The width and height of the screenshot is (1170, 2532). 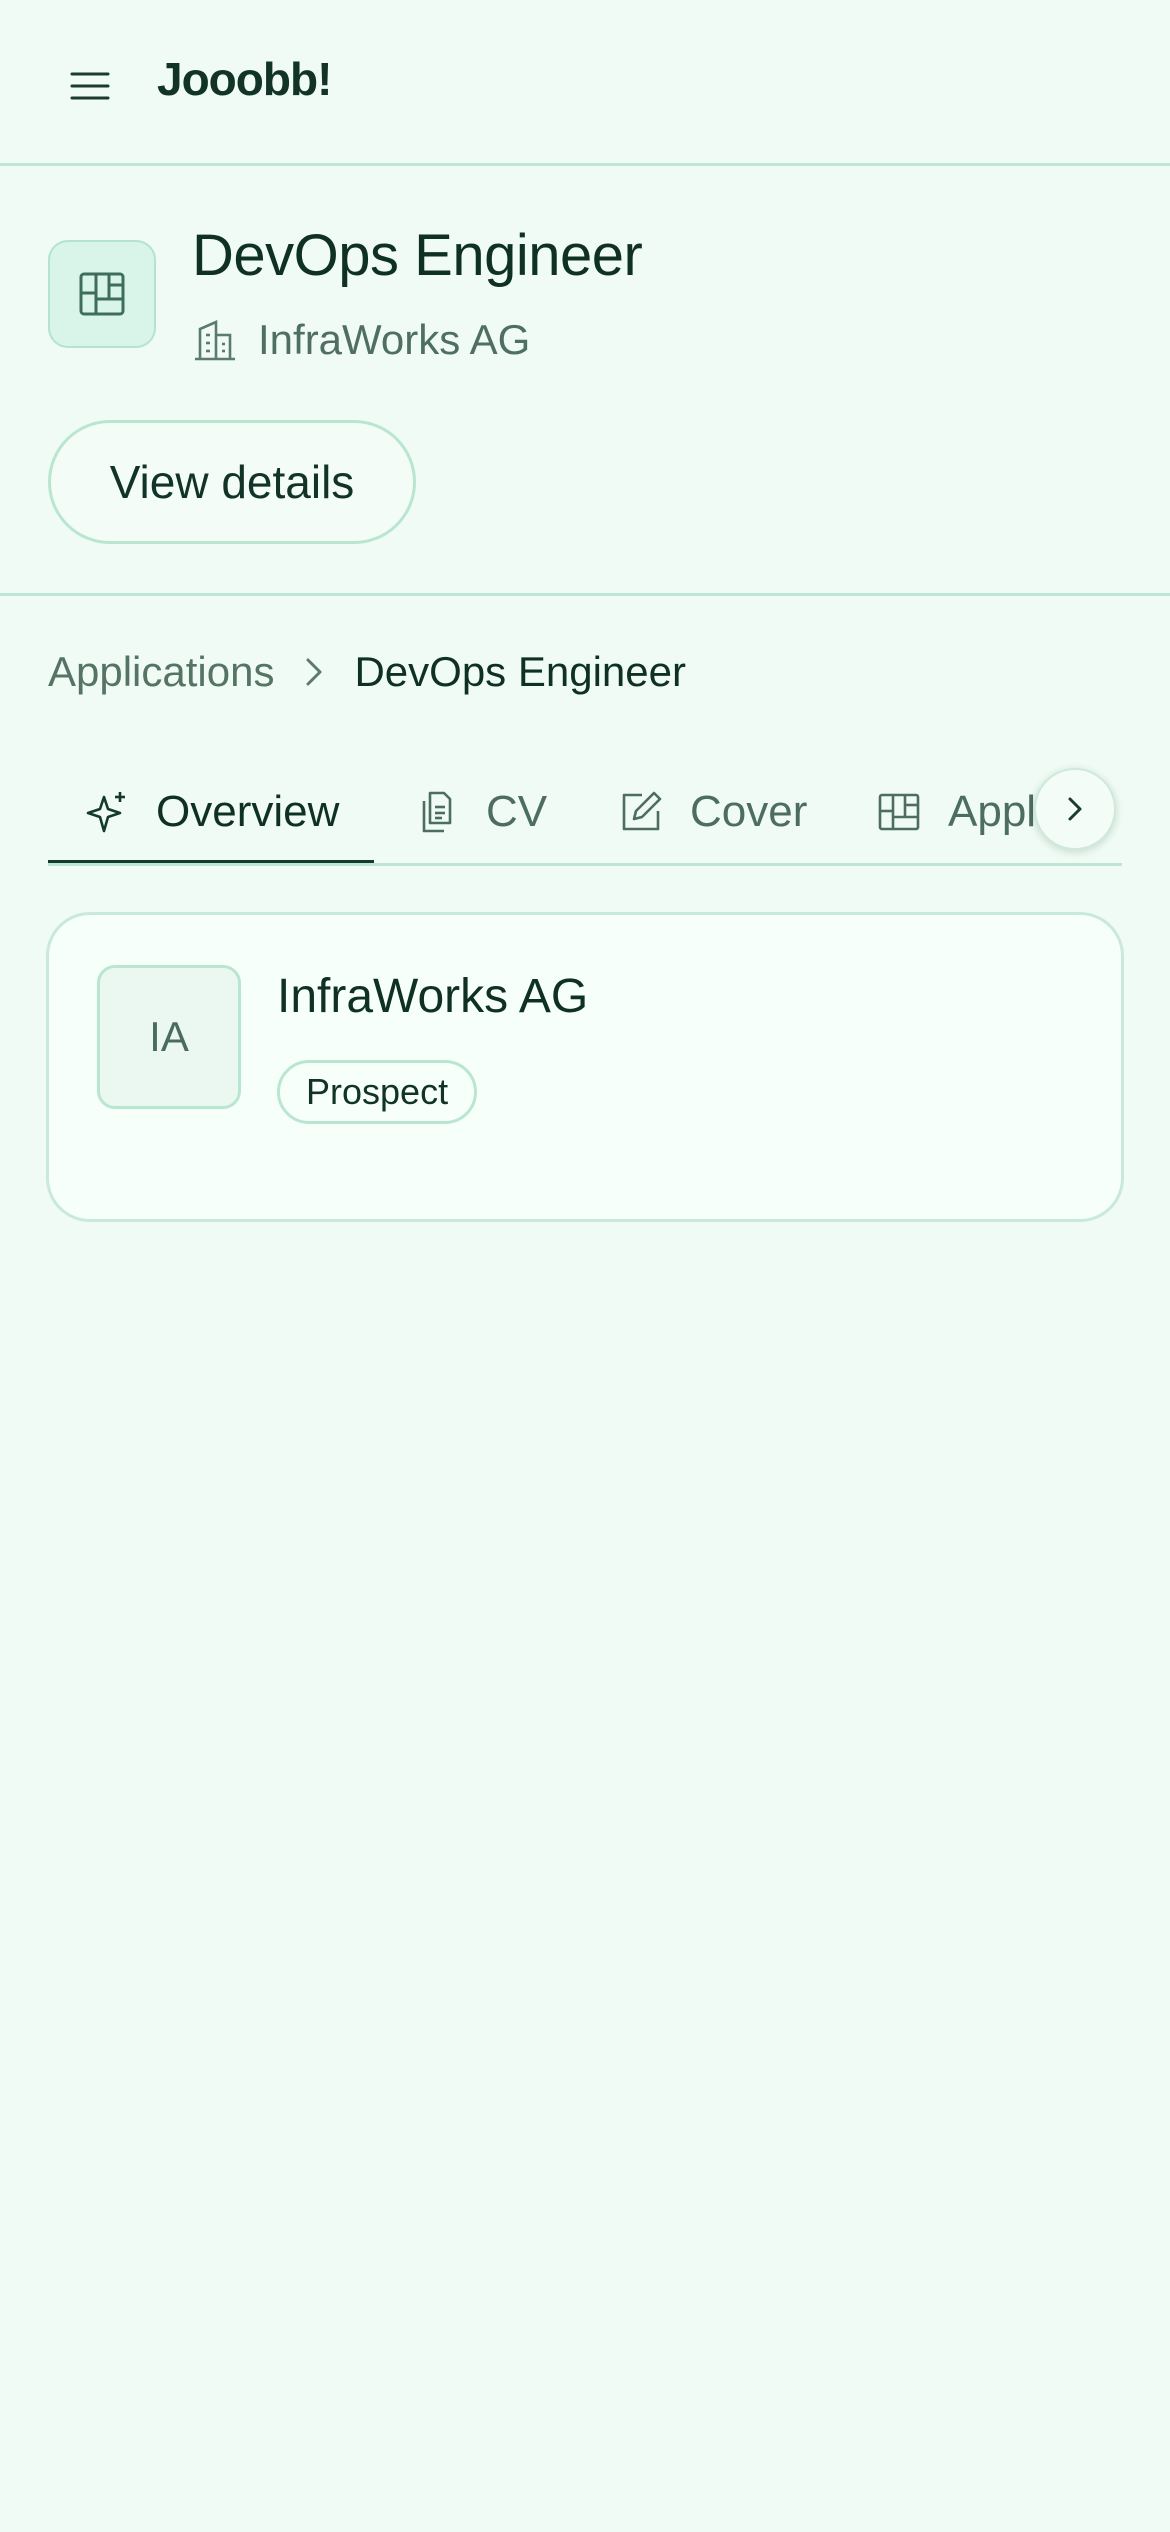 I want to click on brand-logo: Jooobb!, so click(x=244, y=79).